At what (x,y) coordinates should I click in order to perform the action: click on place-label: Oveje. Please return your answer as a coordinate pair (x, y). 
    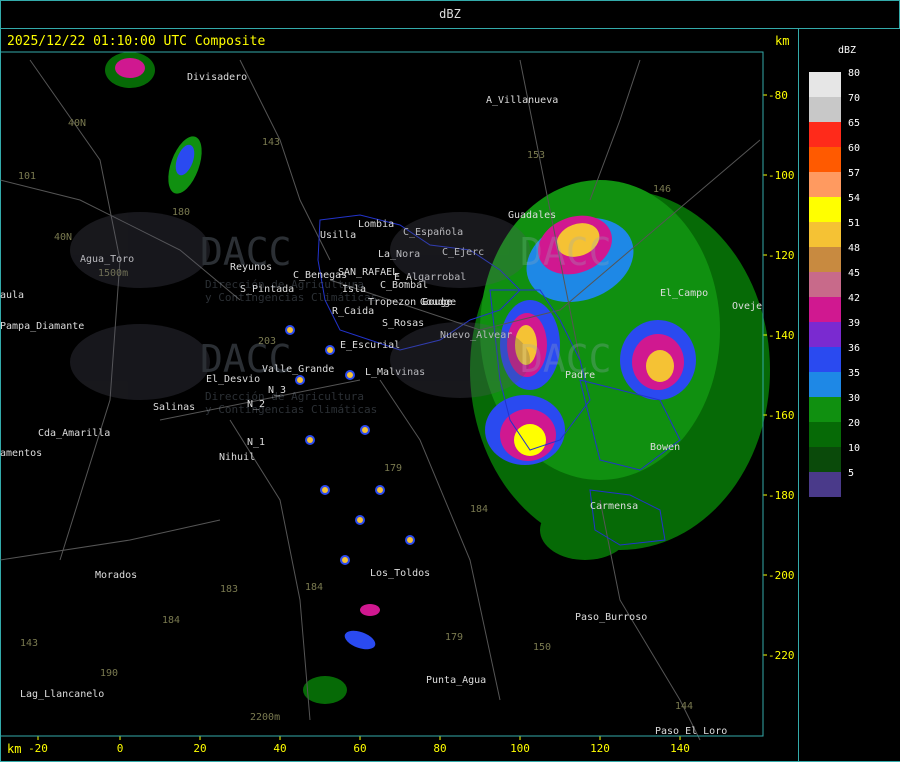
    Looking at the image, I should click on (747, 306).